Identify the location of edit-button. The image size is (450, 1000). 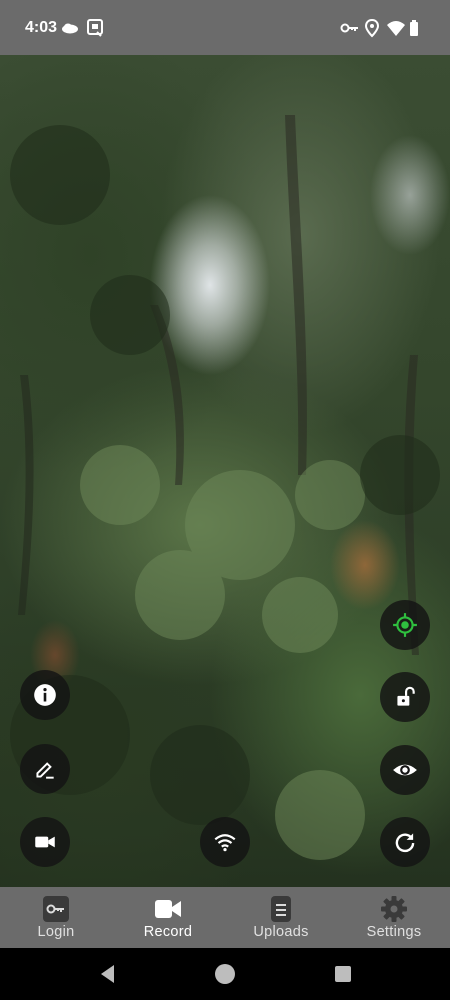
(45, 769).